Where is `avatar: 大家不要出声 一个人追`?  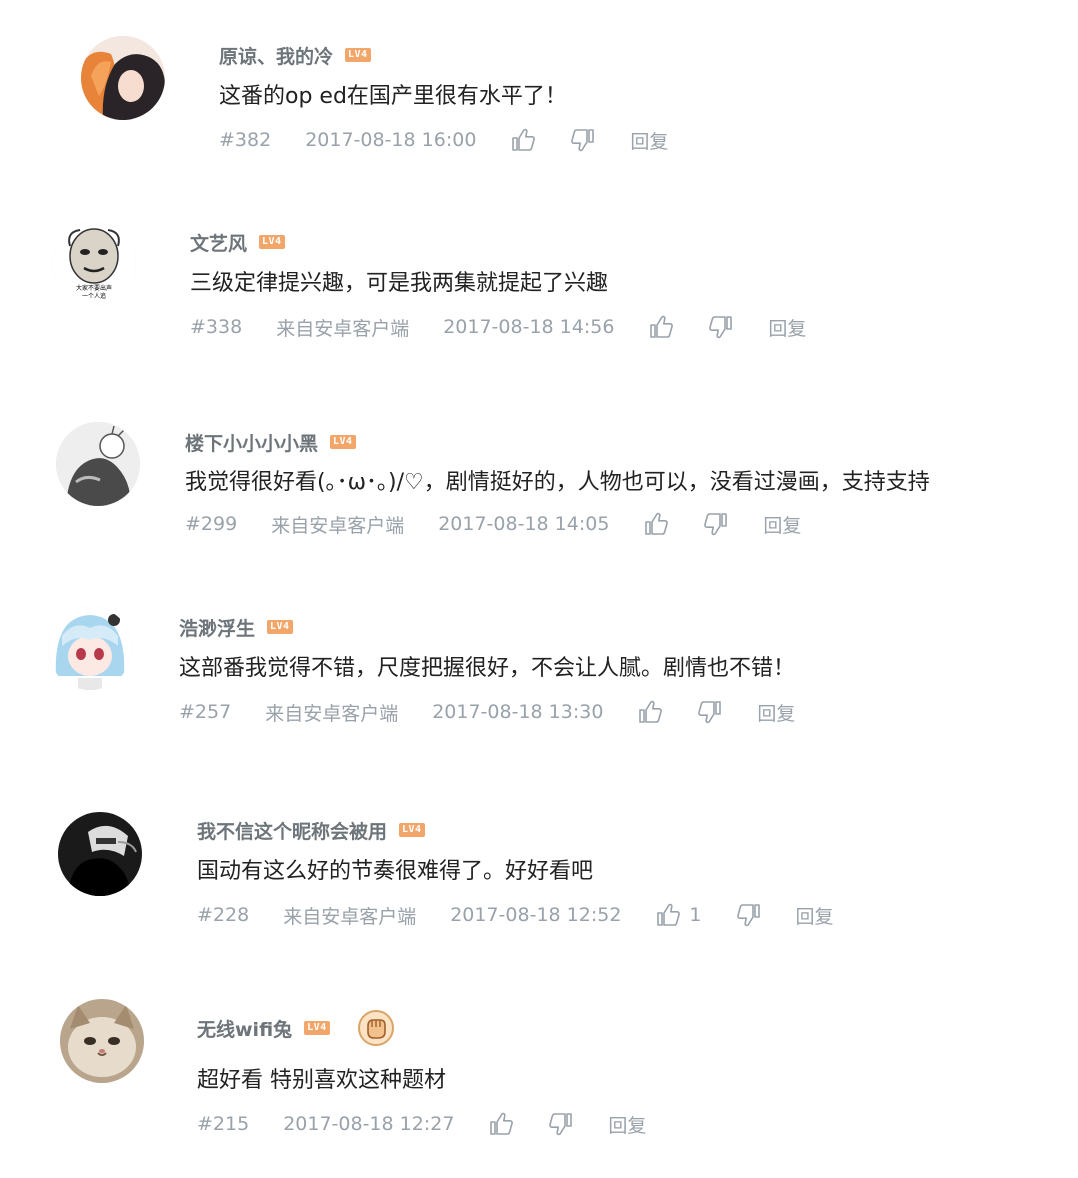 avatar: 大家不要出声 一个人追 is located at coordinates (94, 264).